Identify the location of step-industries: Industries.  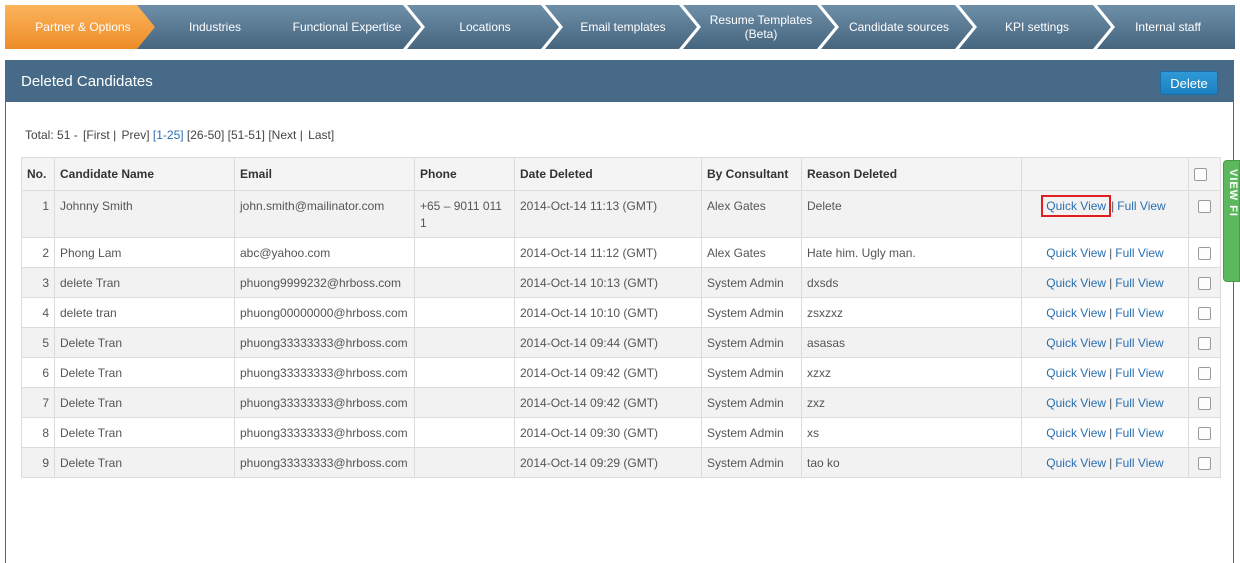
(213, 27).